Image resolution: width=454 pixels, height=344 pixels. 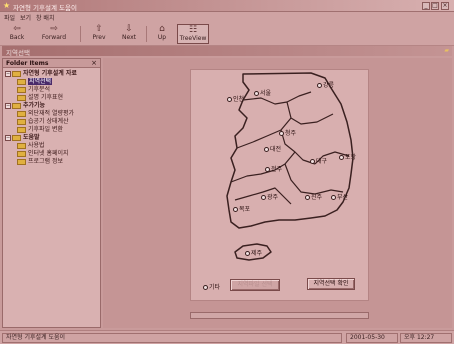 I want to click on tree-item-climate-analysis: 기후분석, so click(x=52, y=90).